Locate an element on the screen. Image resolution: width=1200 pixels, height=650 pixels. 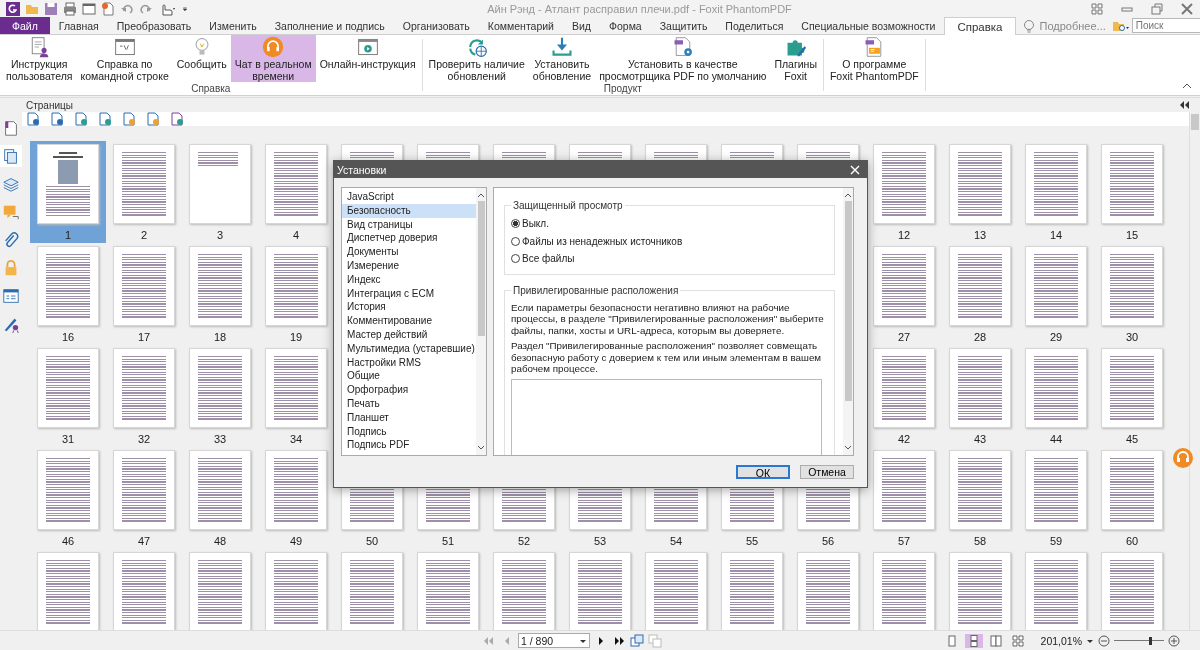
ribbon-tab: Поделиться is located at coordinates (754, 25).